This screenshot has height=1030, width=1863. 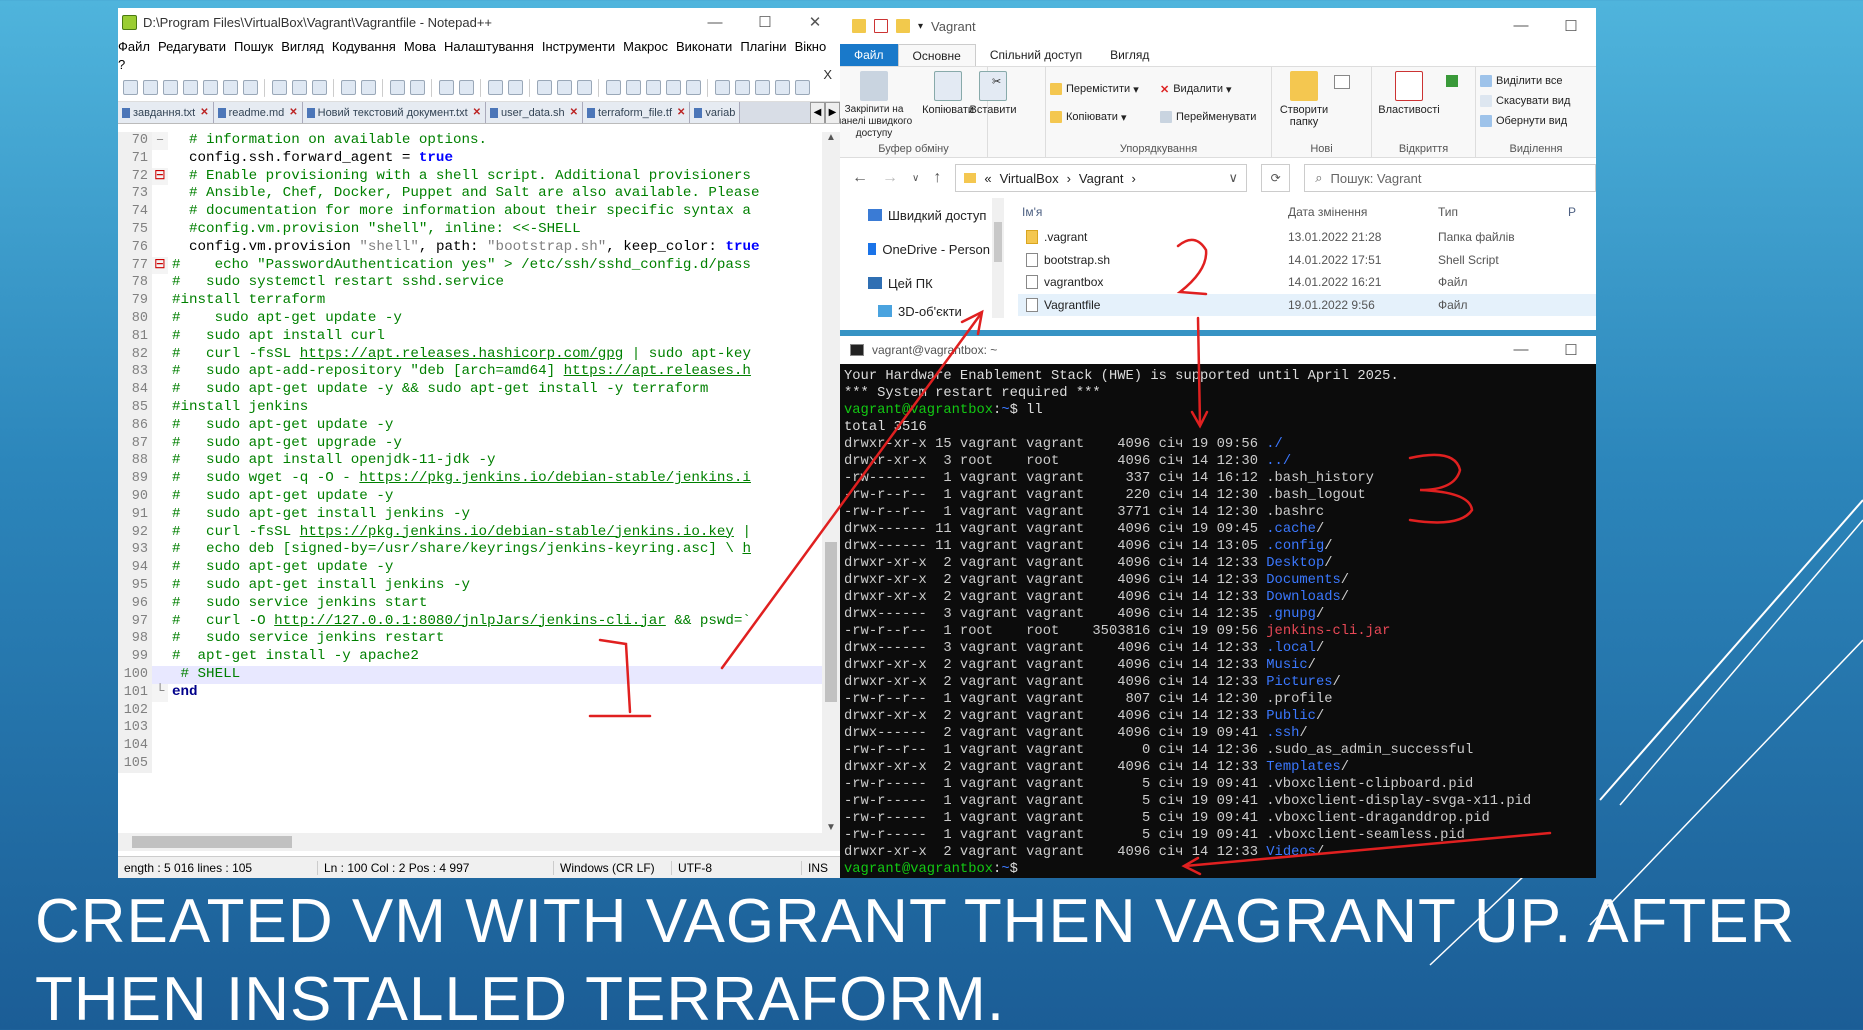 I want to click on monitor-icon, so click(x=693, y=87).